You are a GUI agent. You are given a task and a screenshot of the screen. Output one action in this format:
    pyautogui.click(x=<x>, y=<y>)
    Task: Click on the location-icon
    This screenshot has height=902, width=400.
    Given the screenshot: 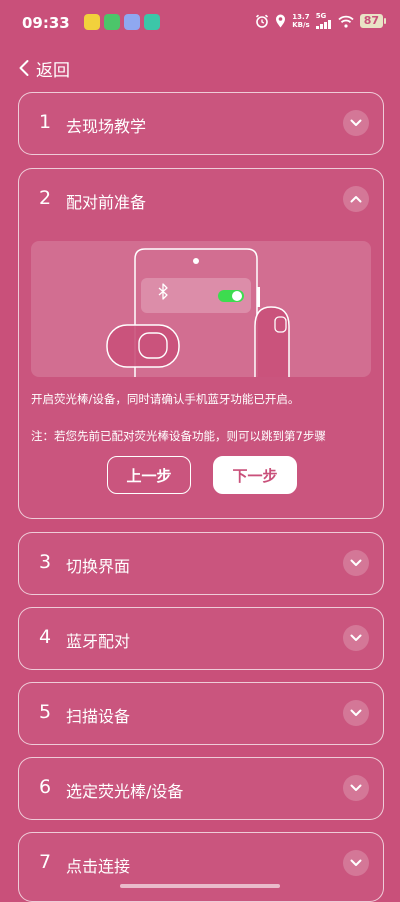 What is the action you would take?
    pyautogui.click(x=281, y=21)
    